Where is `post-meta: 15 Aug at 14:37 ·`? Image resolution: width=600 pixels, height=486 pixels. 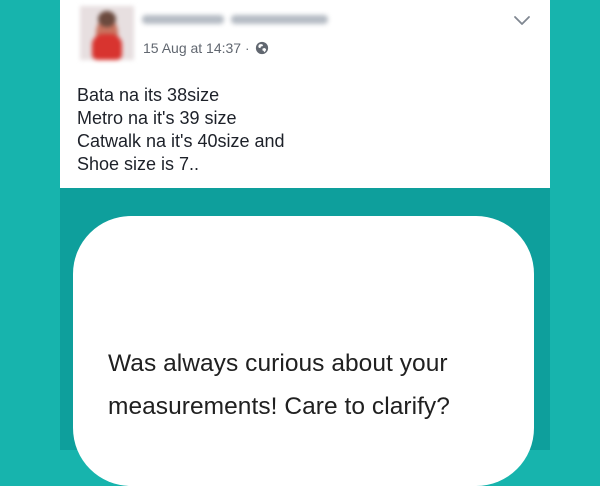
post-meta: 15 Aug at 14:37 · is located at coordinates (206, 48).